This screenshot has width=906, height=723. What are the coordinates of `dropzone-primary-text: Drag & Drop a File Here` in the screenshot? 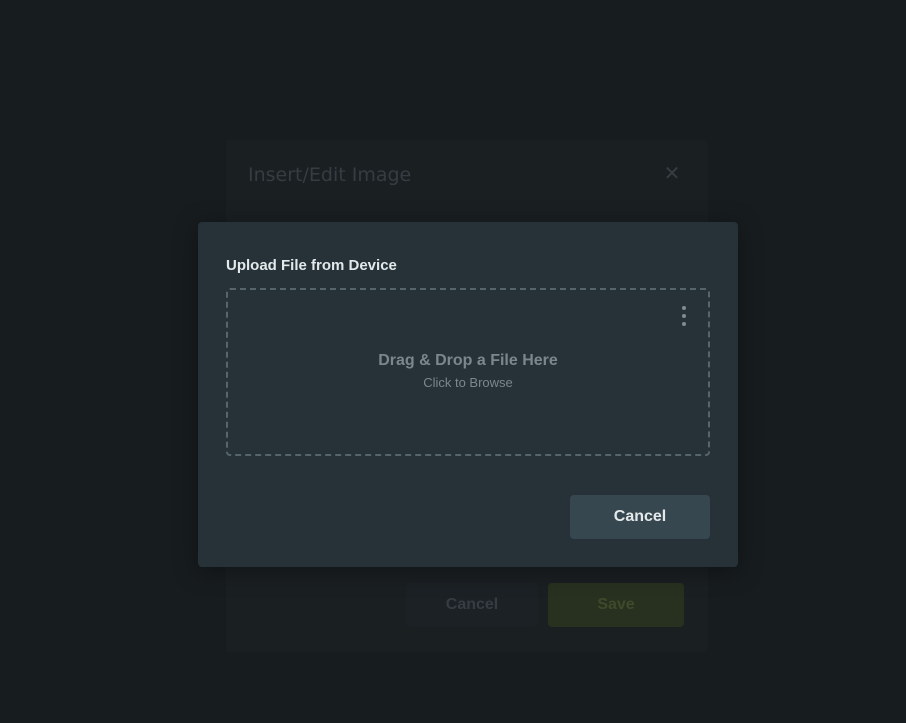 It's located at (468, 360).